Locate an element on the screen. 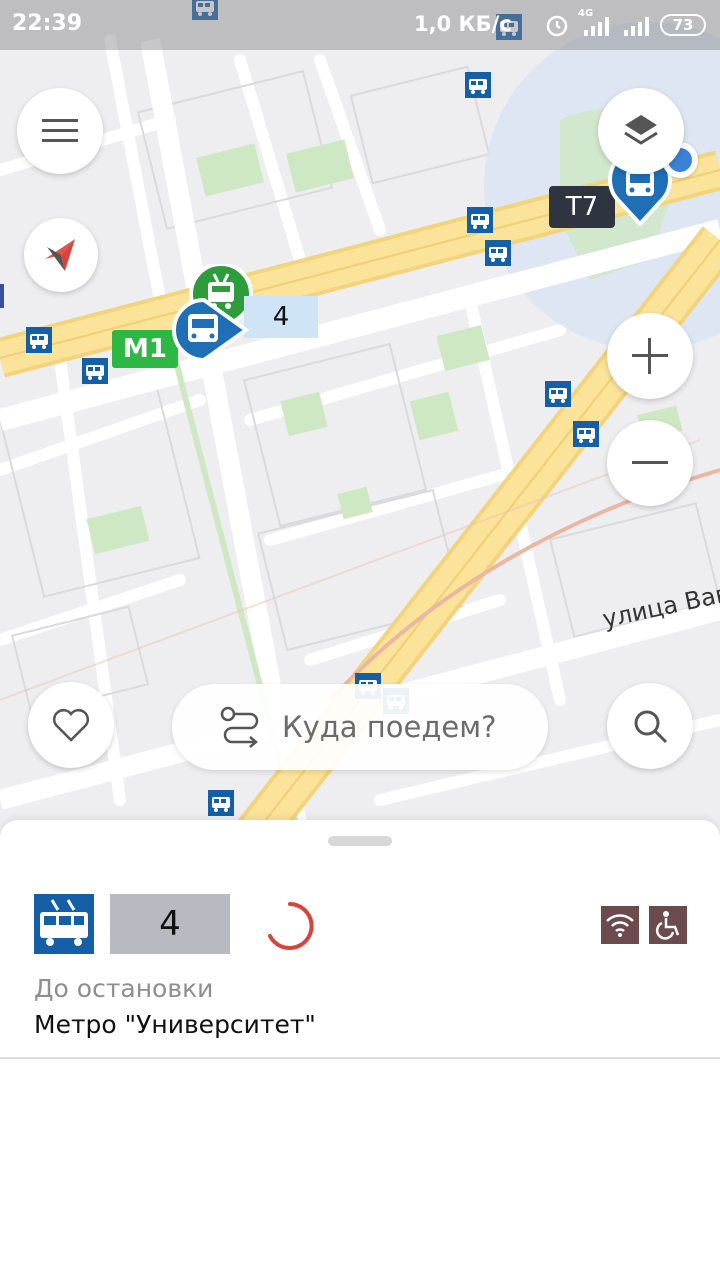  battery-level: 73 is located at coordinates (683, 25).